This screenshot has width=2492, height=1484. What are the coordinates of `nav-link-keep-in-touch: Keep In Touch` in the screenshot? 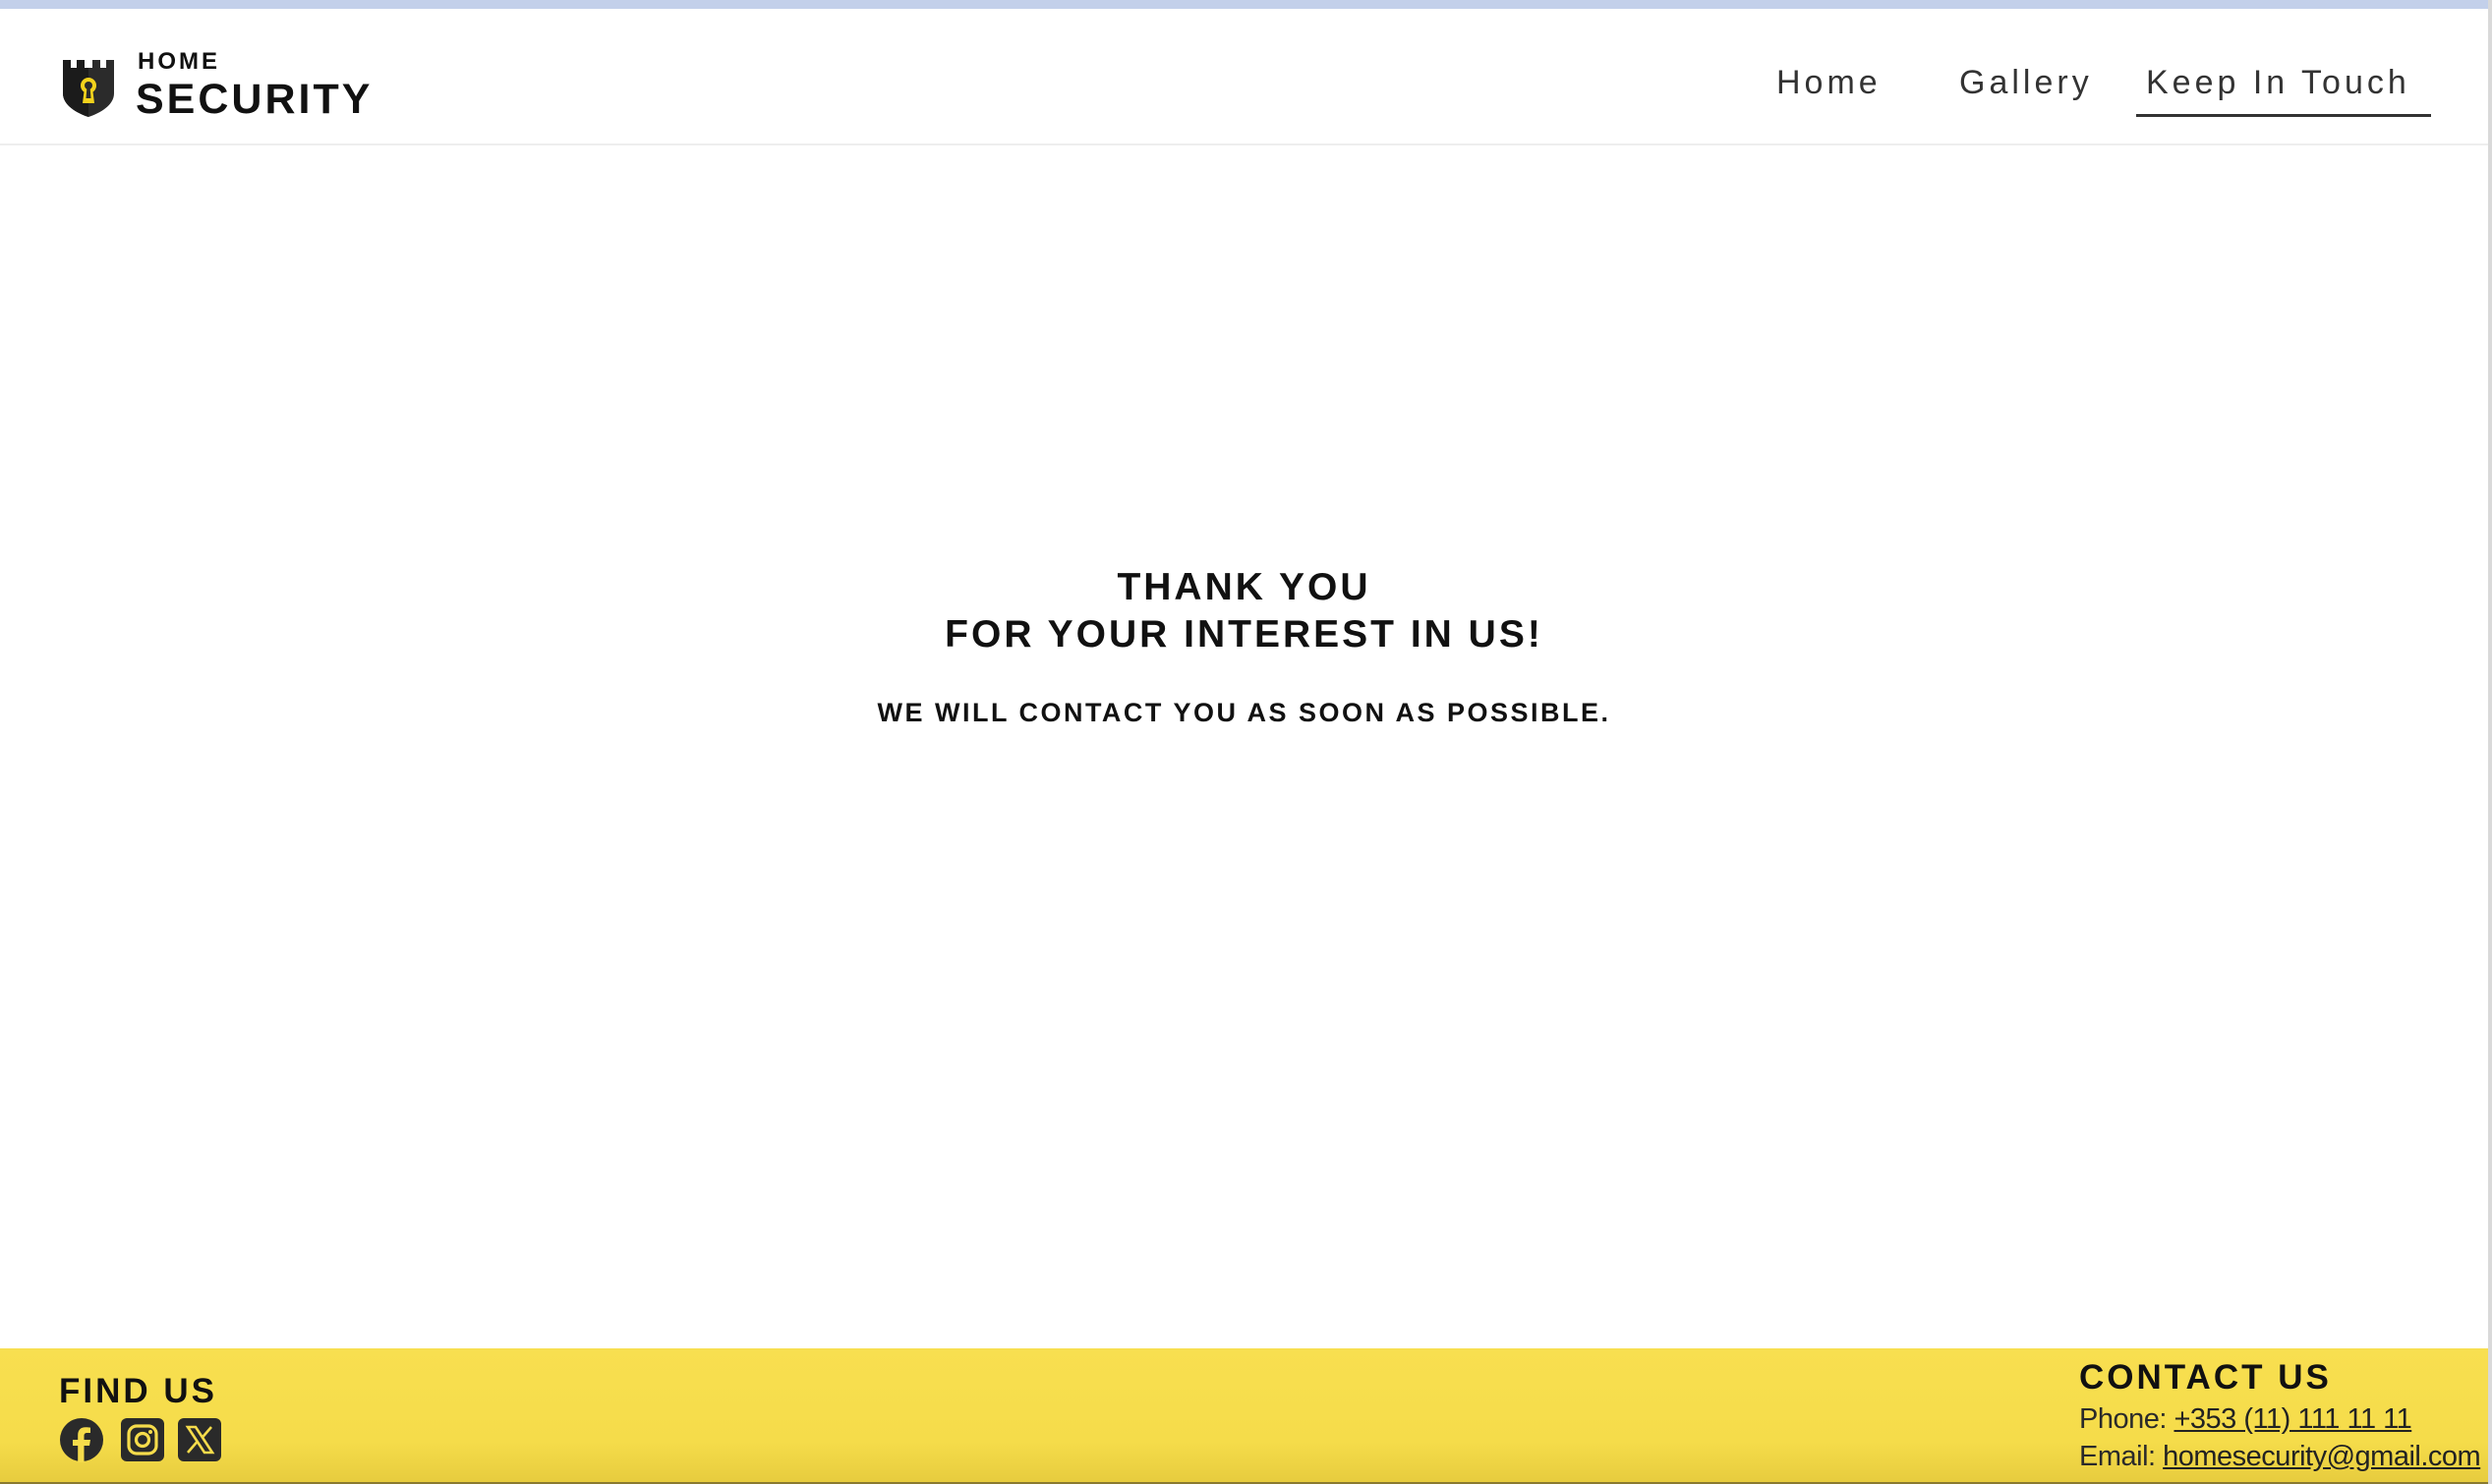 It's located at (2283, 84).